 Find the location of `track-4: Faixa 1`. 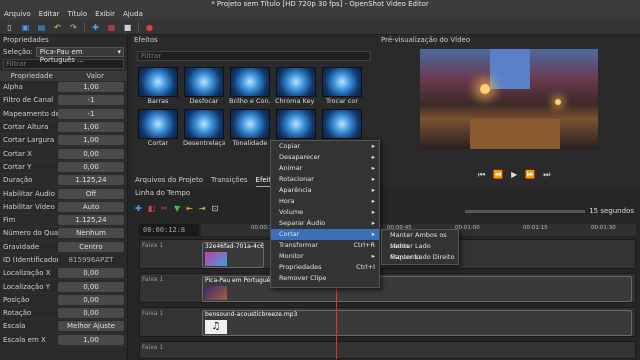

track-4: Faixa 1 is located at coordinates (387, 350).